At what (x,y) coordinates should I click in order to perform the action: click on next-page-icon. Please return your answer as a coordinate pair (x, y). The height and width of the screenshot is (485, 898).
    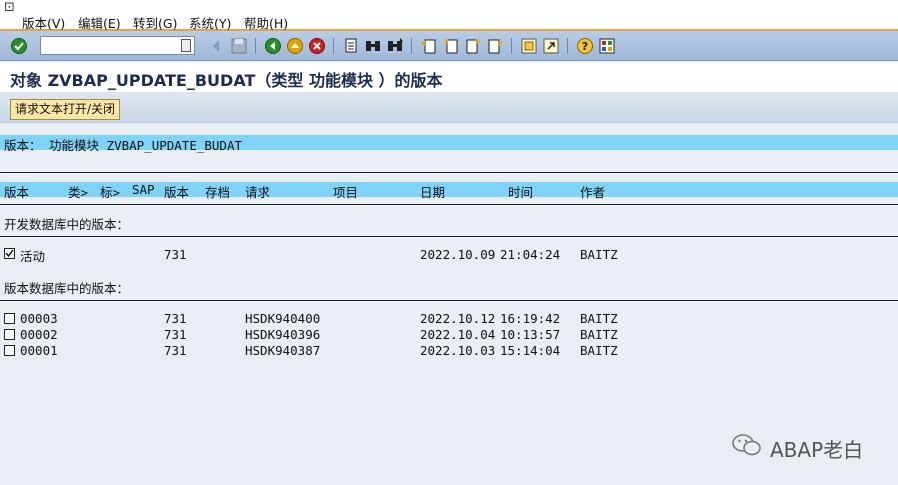
    Looking at the image, I should click on (473, 46).